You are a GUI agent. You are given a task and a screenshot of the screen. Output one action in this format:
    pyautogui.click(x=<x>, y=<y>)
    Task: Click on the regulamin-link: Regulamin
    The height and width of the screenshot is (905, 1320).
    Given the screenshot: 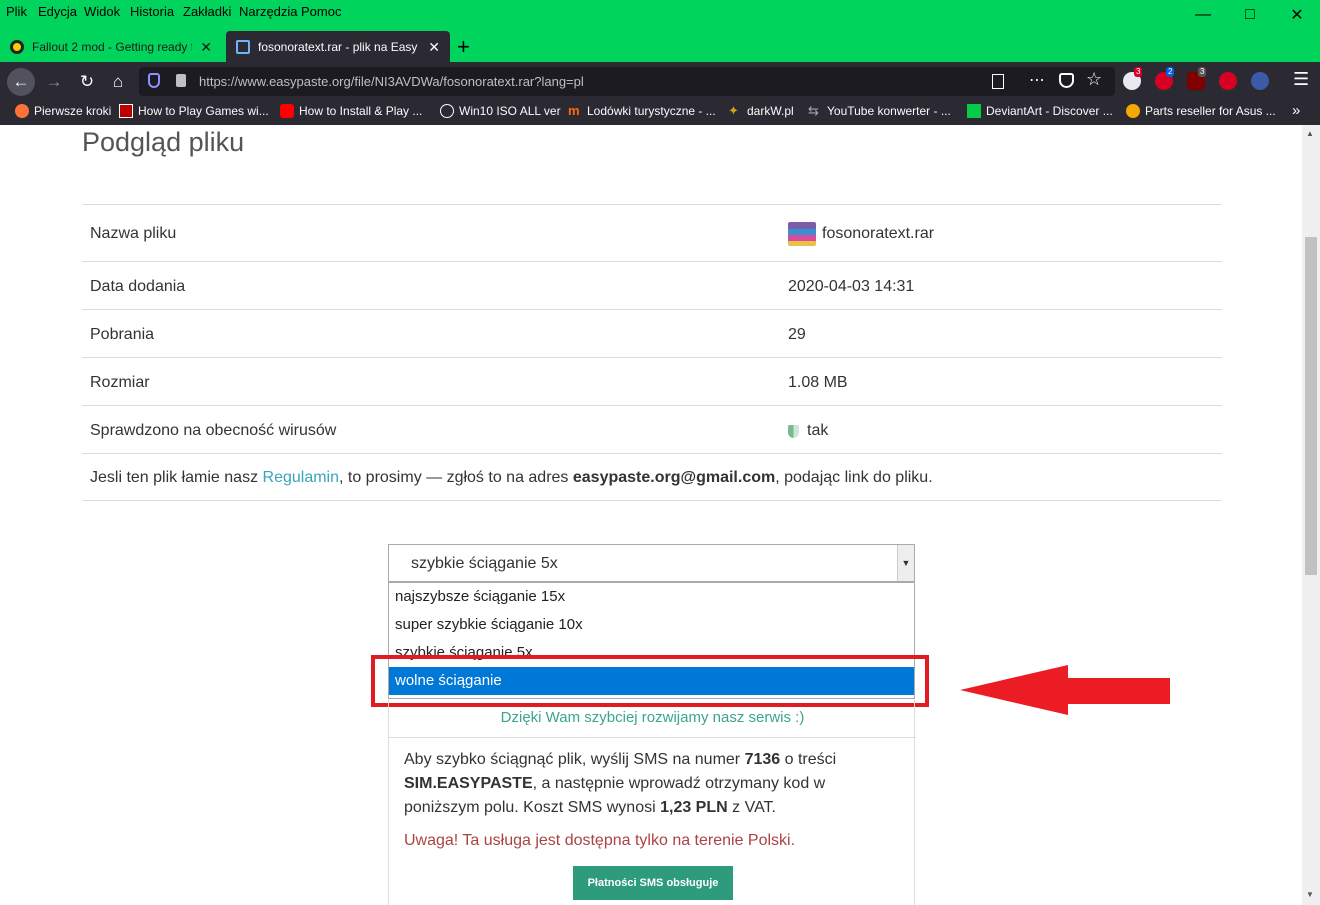 What is the action you would take?
    pyautogui.click(x=301, y=477)
    